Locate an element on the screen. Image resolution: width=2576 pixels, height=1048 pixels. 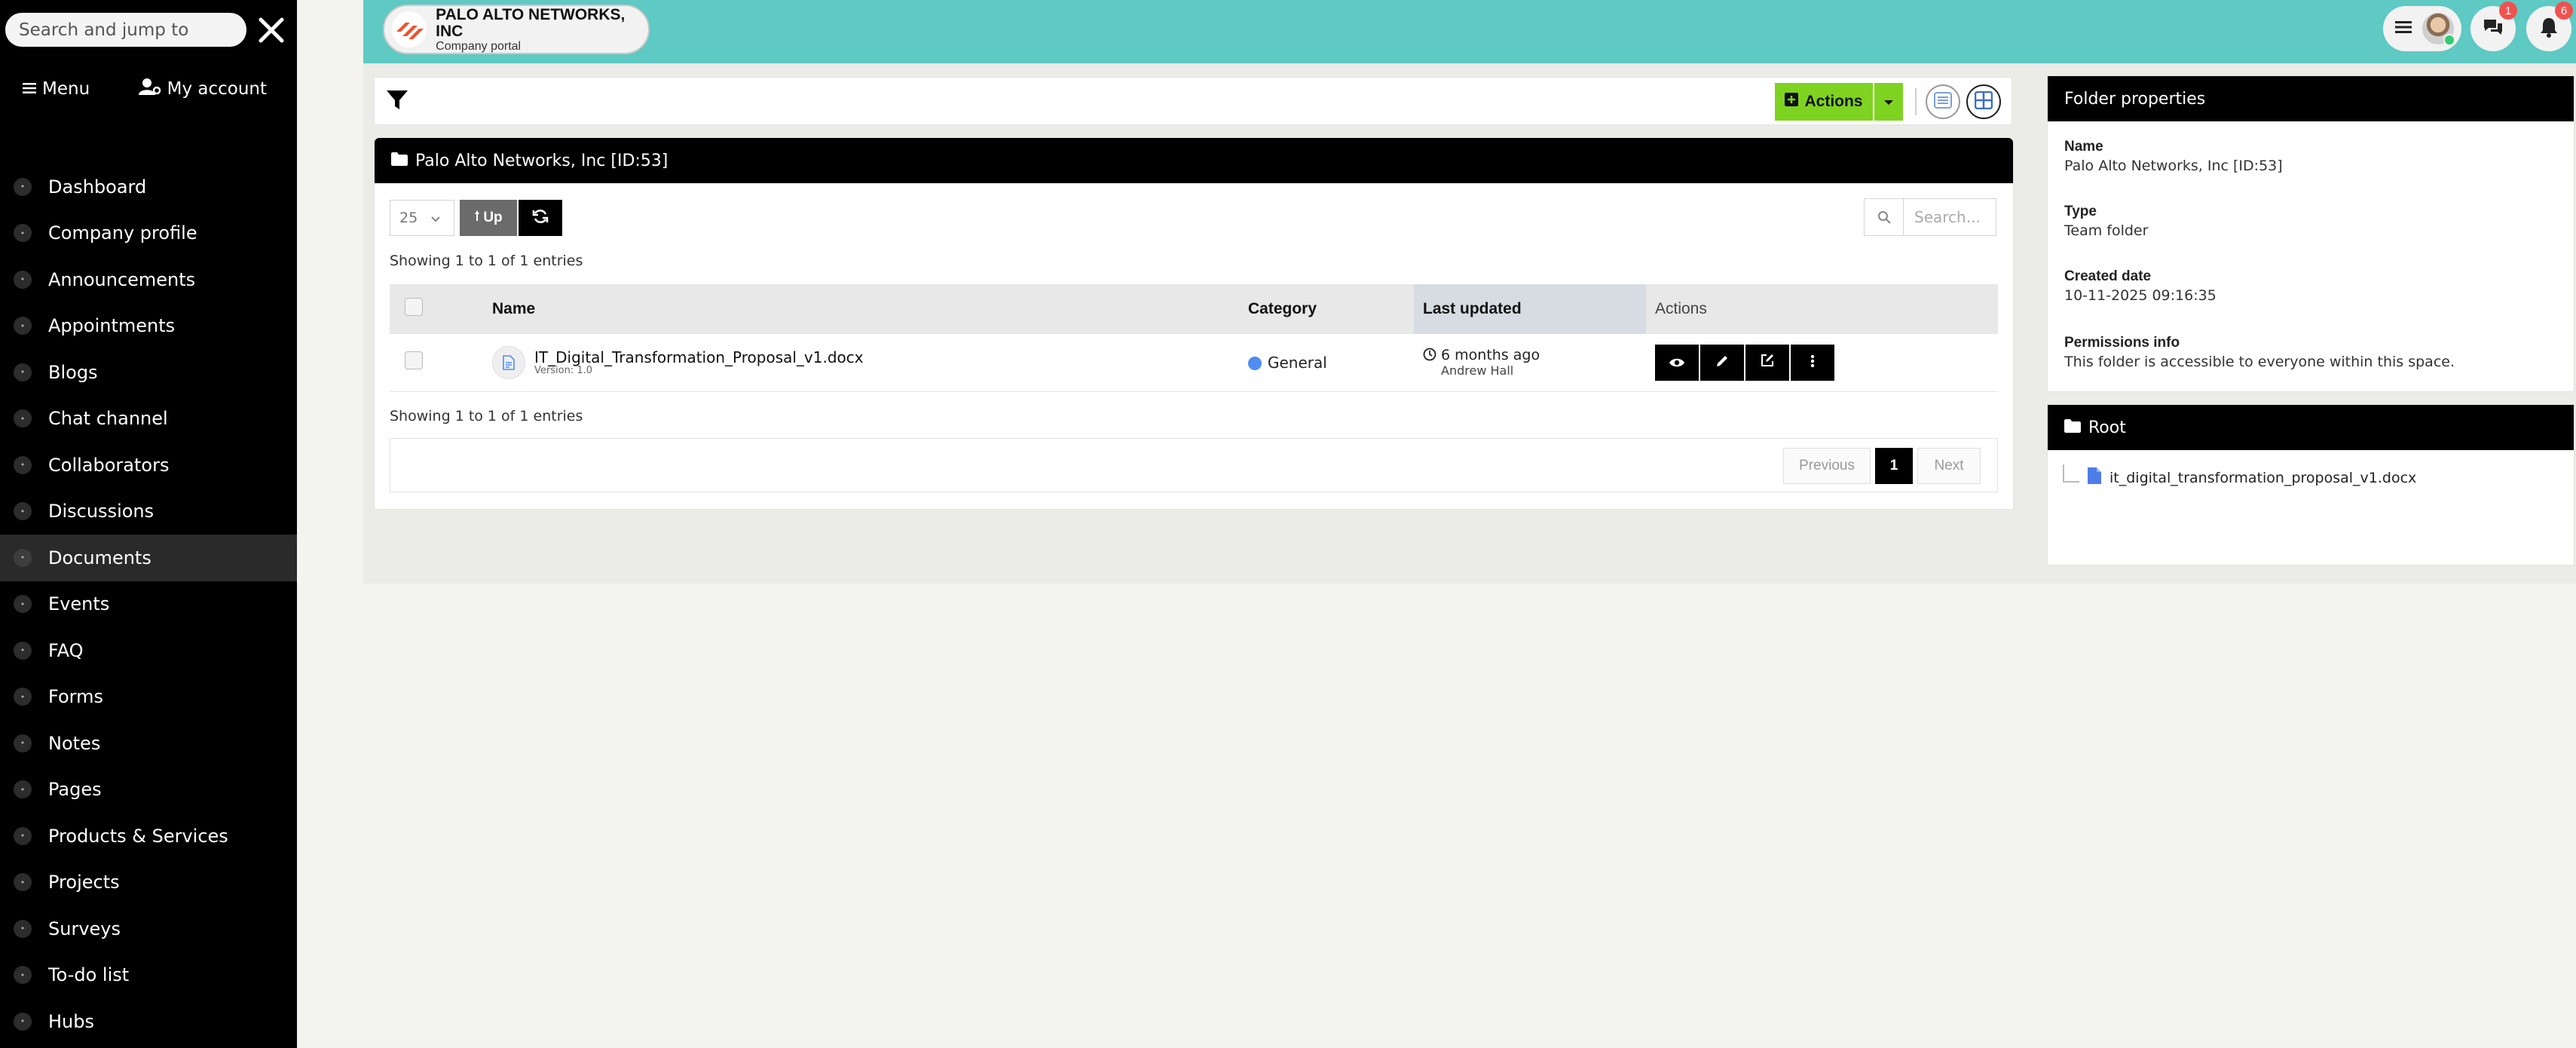
property-type: Type Team folder is located at coordinates (2106, 222).